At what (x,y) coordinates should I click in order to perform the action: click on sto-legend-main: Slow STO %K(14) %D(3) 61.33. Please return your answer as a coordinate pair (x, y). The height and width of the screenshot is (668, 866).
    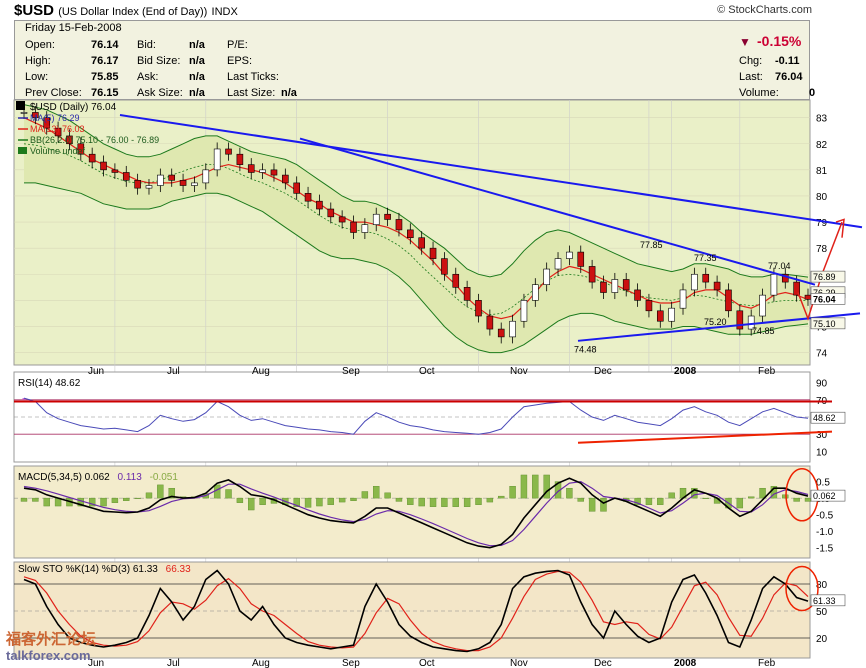
    Looking at the image, I should click on (88, 569).